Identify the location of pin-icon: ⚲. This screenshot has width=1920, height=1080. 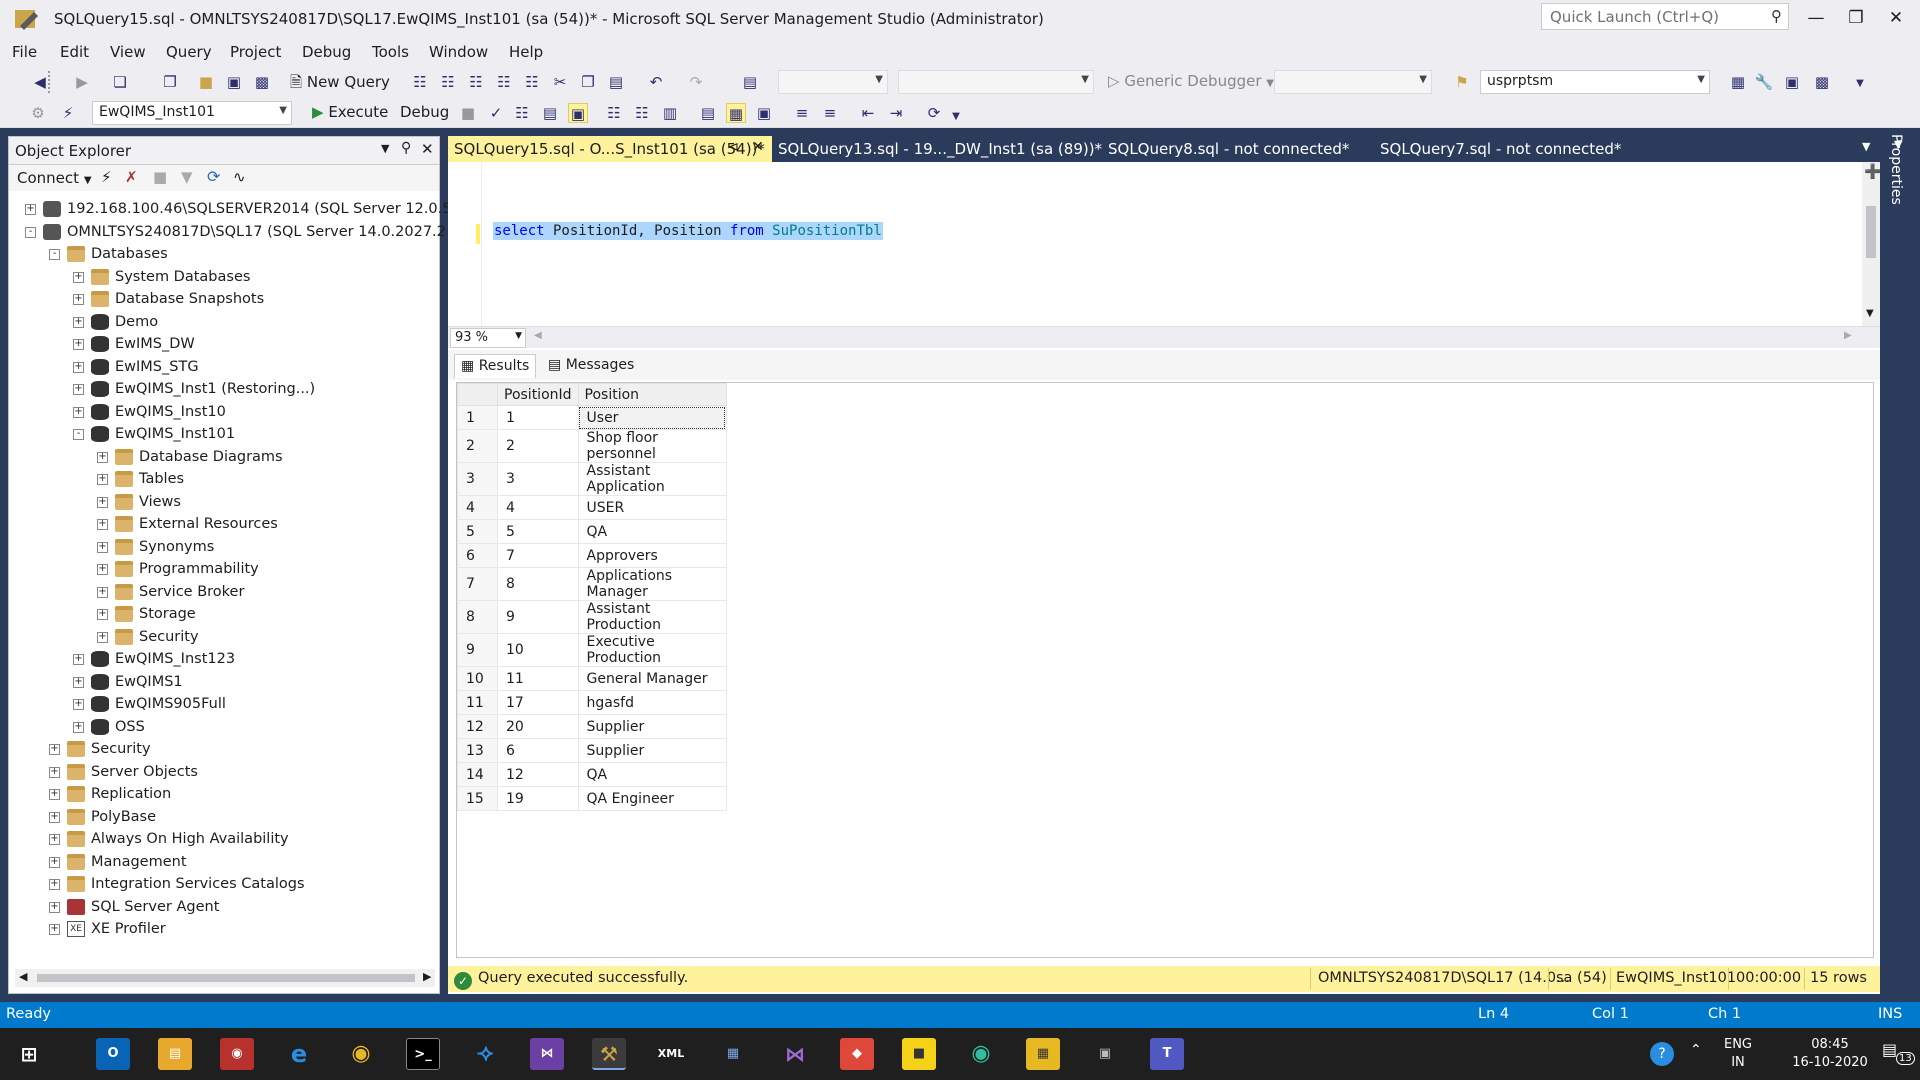
(406, 148).